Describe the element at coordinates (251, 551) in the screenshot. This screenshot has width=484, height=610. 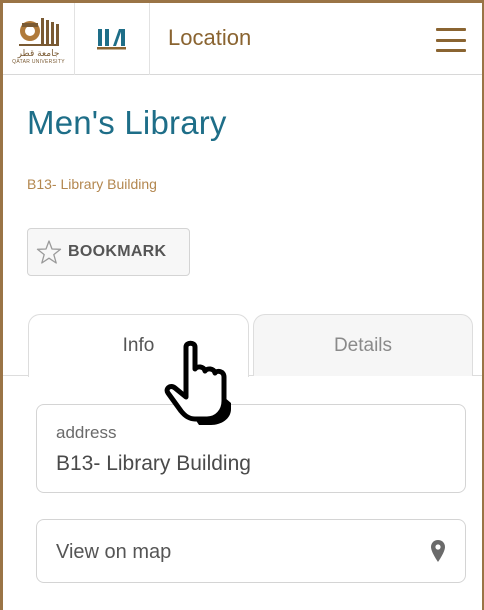
I see `view-on-map-button: View on map` at that location.